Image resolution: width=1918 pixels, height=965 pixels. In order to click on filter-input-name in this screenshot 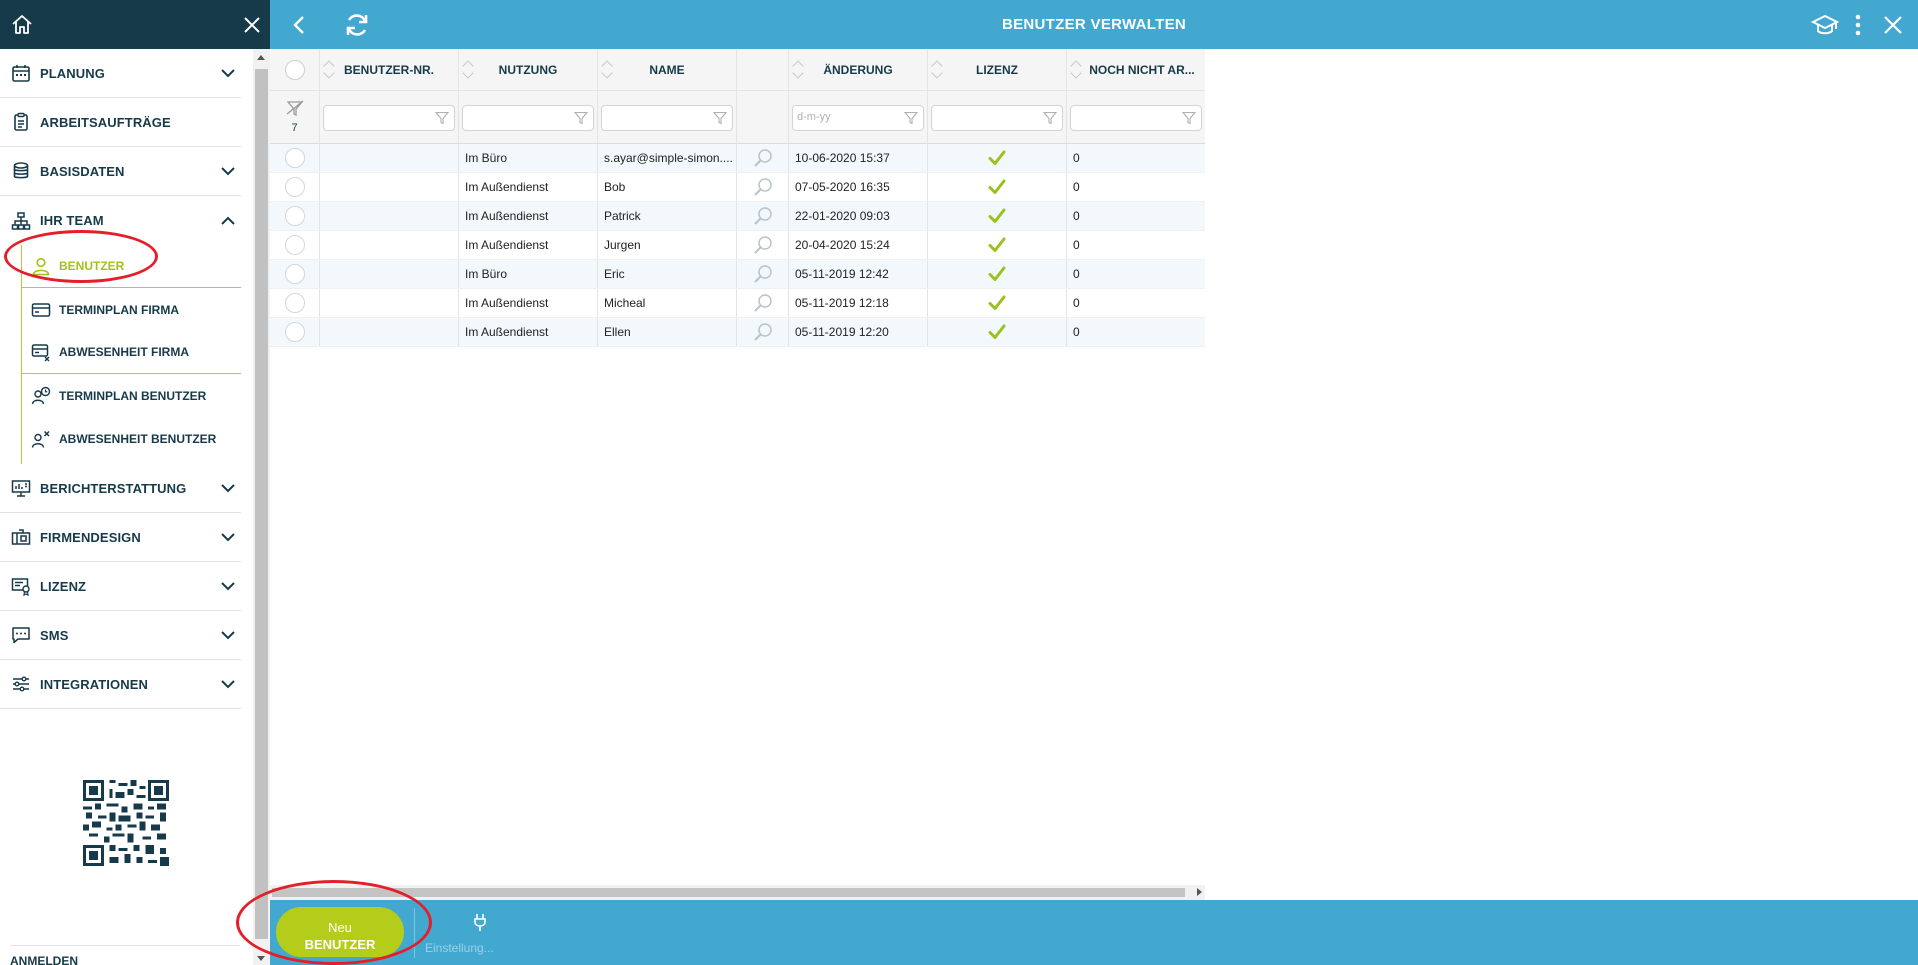, I will do `click(667, 118)`.